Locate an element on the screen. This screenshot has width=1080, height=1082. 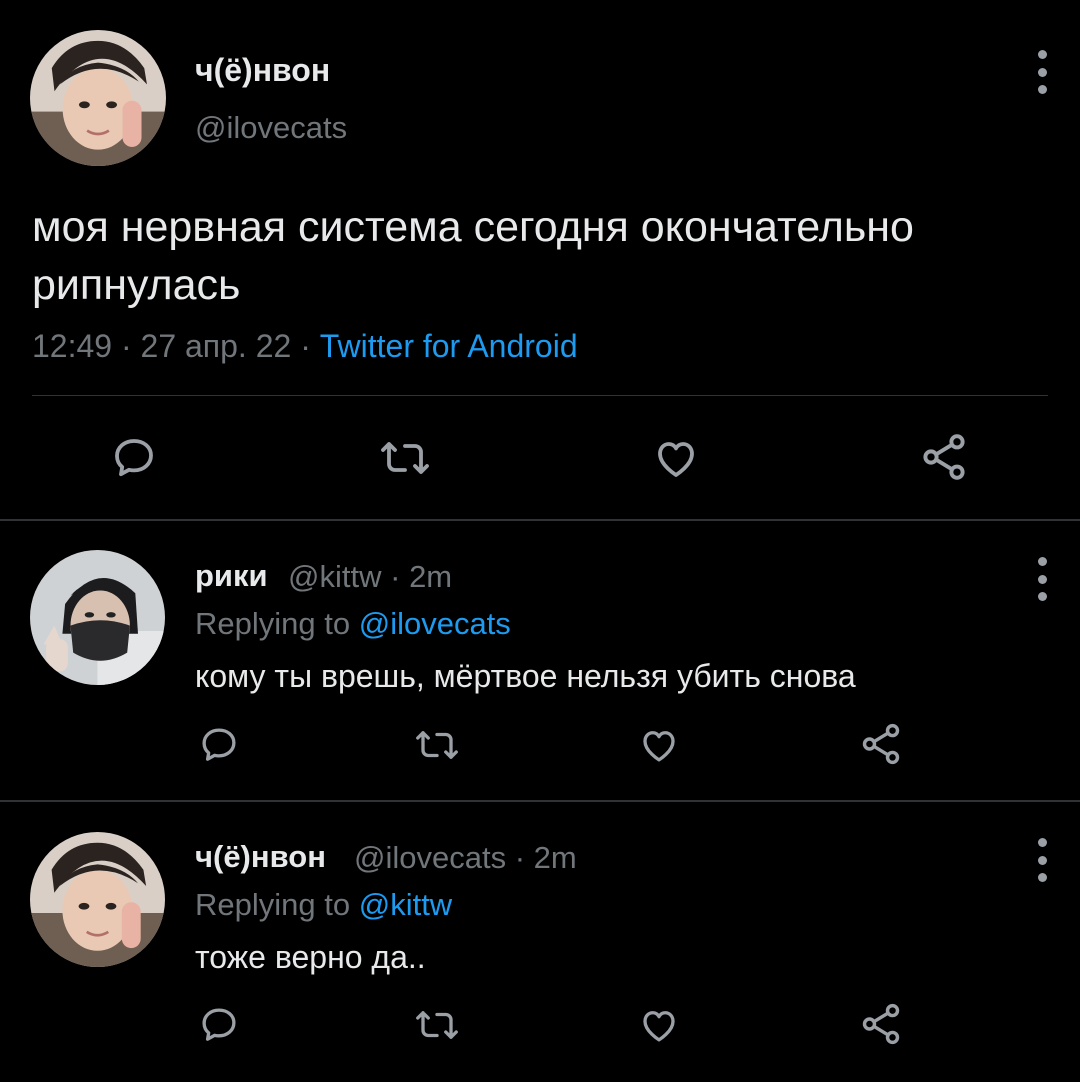
tweet-time: 12:49 is located at coordinates (72, 346).